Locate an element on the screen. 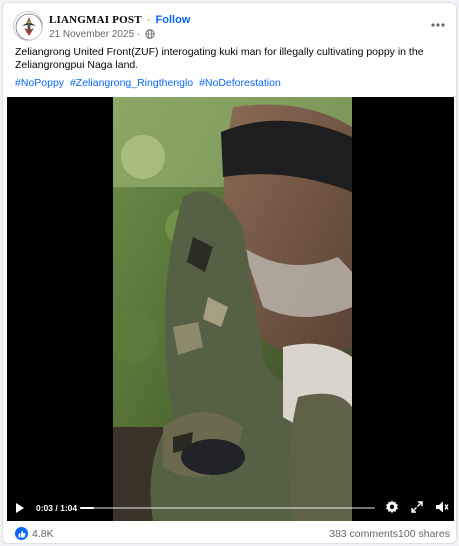 Image resolution: width=459 pixels, height=546 pixels. name-row: LIANGMAI POST · Follow is located at coordinates (119, 20).